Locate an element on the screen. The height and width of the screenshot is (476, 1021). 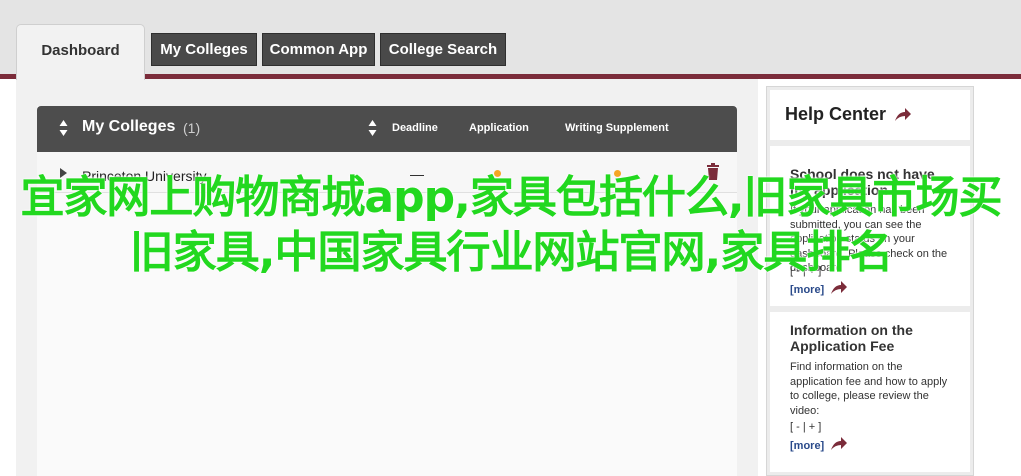
help-center-title: Help Center is located at coordinates (836, 114).